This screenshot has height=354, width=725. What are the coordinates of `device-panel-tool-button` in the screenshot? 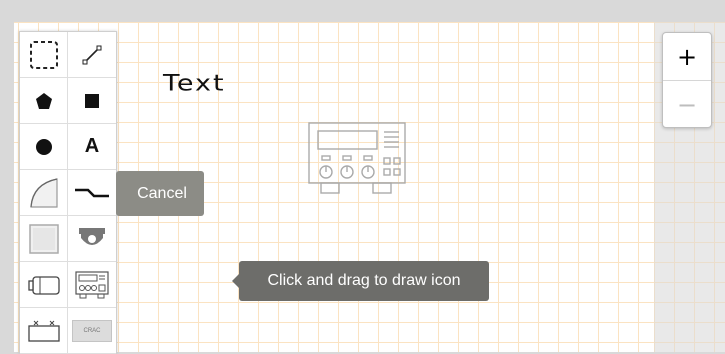 It's located at (92, 285).